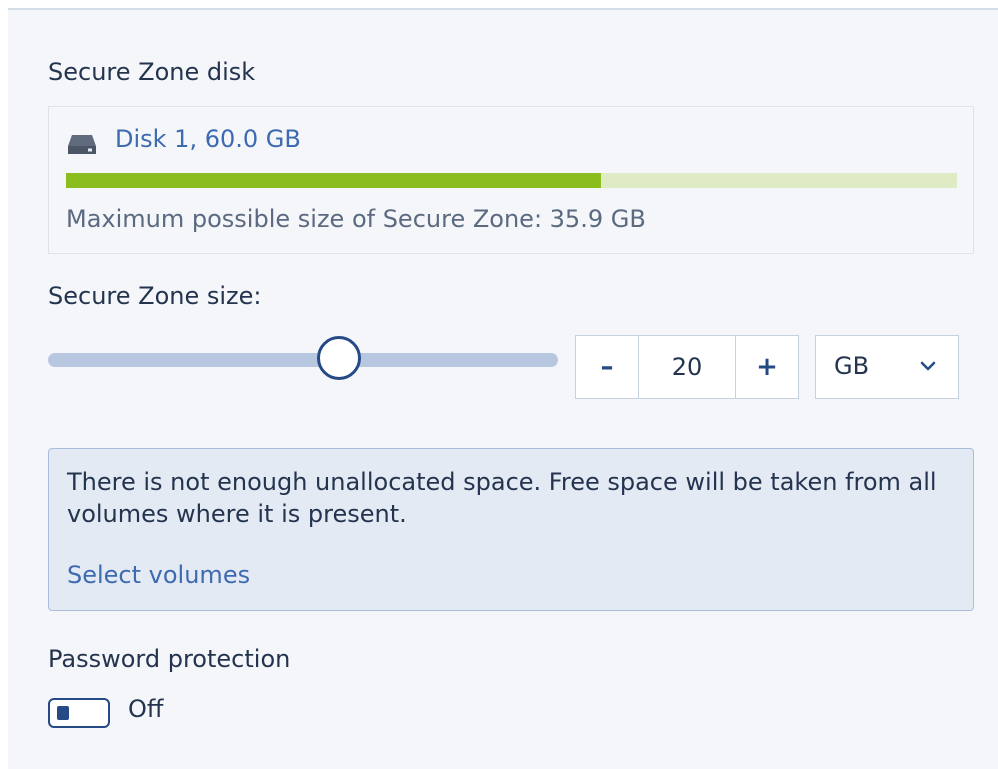 This screenshot has width=998, height=769. Describe the element at coordinates (208, 139) in the screenshot. I see `disk-link: Disk 1, 60.0 GB` at that location.